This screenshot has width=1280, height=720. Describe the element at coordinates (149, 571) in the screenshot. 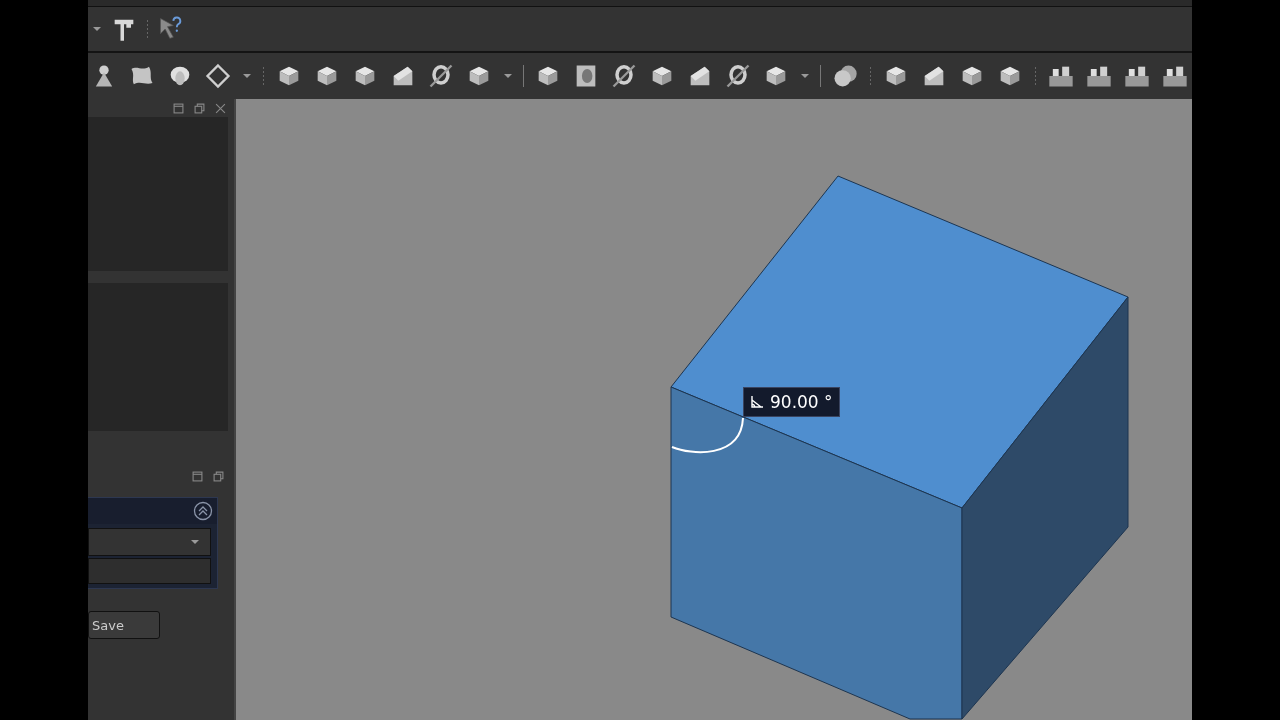

I see `input-field` at that location.